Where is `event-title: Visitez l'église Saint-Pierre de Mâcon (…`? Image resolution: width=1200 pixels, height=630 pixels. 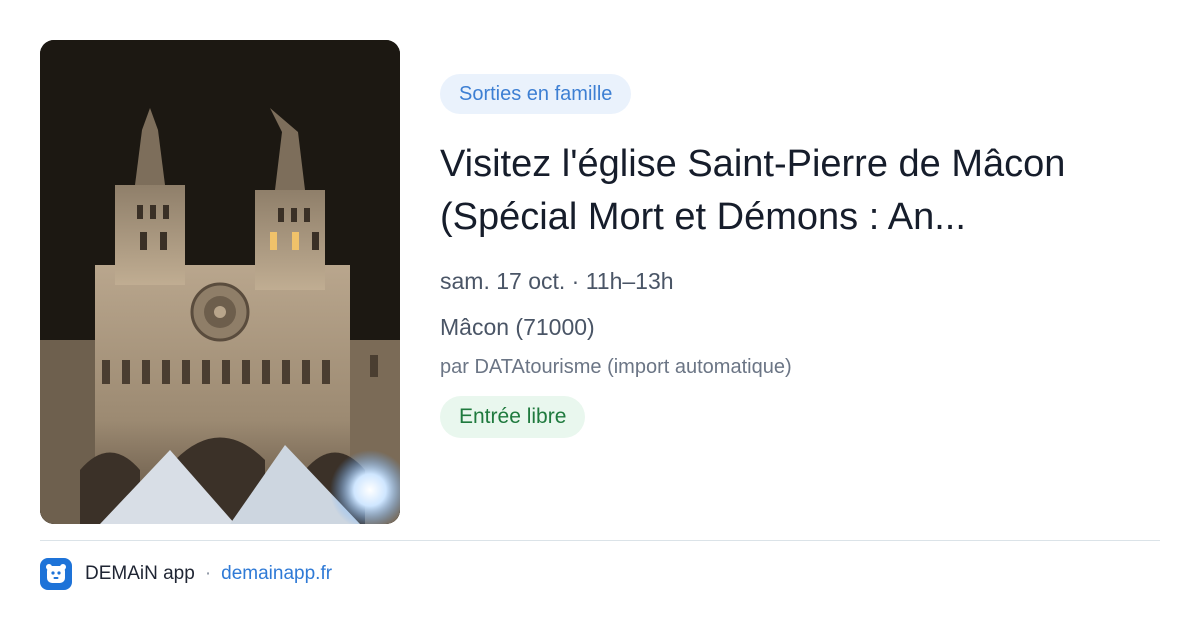
event-title: Visitez l'église Saint-Pierre de Mâcon (… is located at coordinates (790, 191).